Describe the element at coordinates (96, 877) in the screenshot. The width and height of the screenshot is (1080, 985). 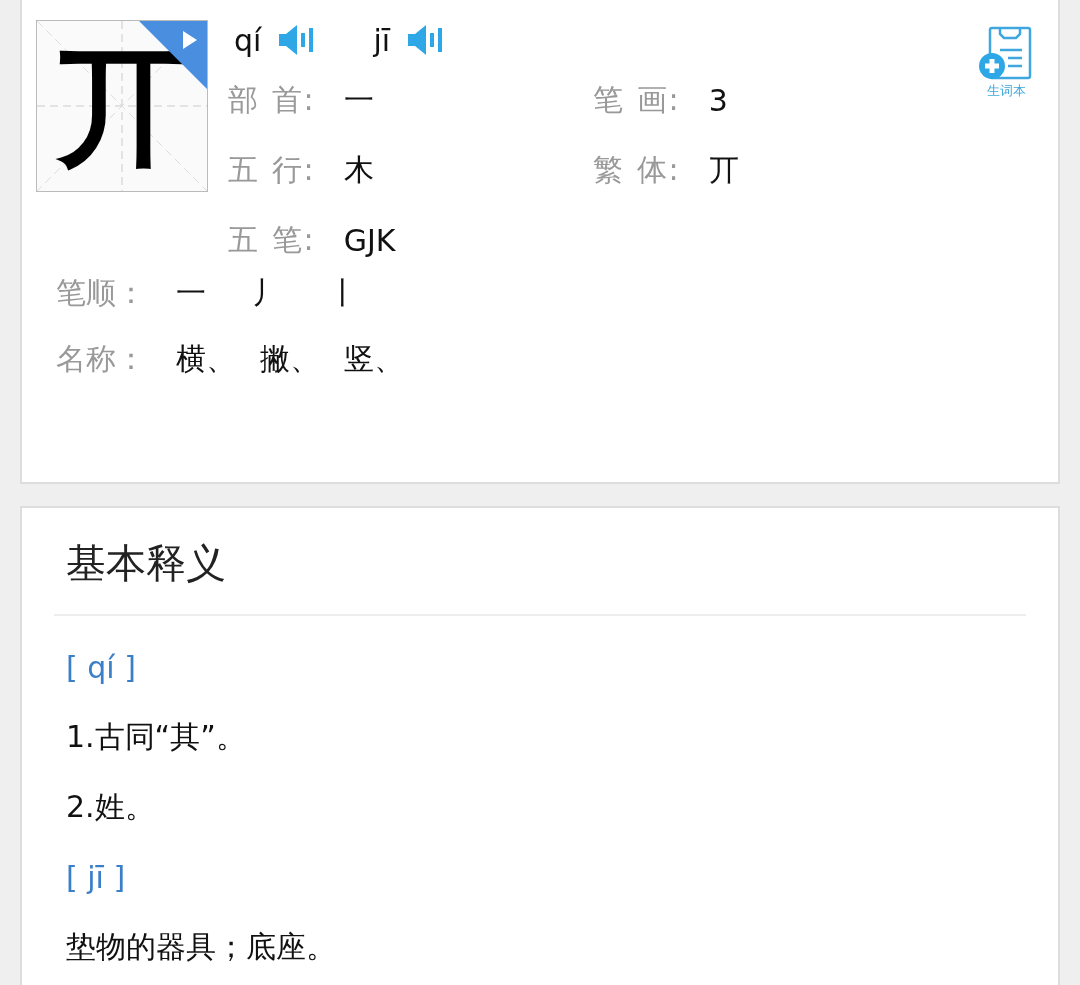
I see `pinyin-heading: [ jī ]` at that location.